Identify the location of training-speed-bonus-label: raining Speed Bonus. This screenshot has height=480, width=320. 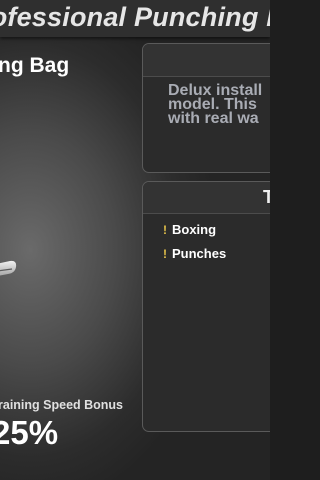
(62, 405).